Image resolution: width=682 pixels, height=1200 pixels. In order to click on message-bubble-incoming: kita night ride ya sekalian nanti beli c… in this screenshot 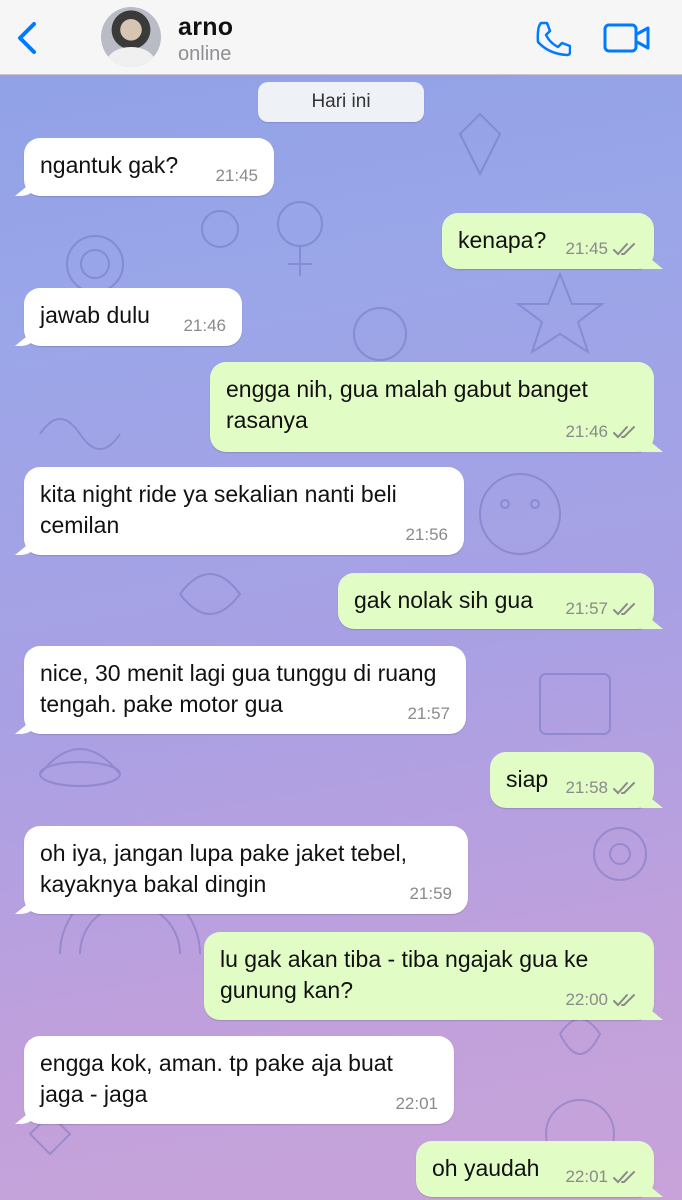, I will do `click(244, 511)`.